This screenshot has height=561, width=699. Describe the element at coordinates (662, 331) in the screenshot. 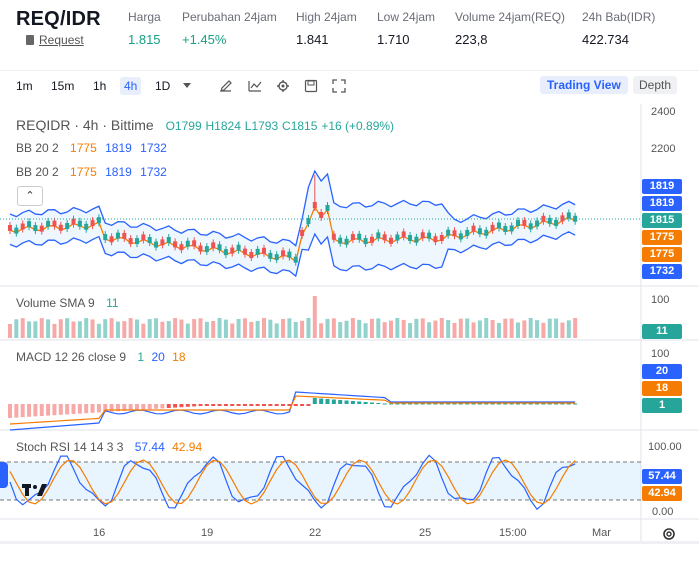

I see `volume-badge: 11` at that location.